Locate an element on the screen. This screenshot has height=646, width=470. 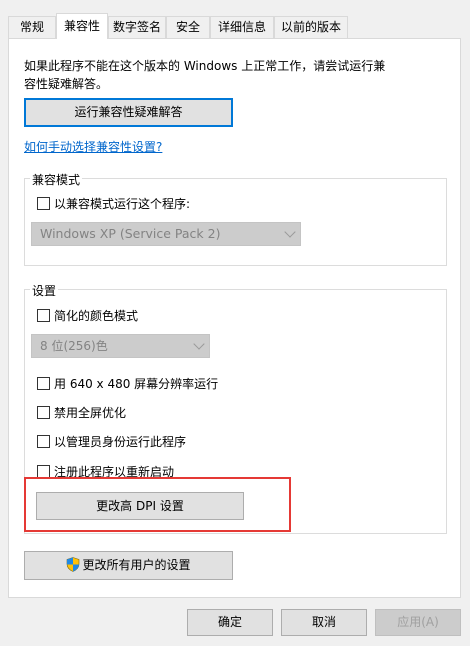
compat-mode-select: Windows XP (Service Pack 2) is located at coordinates (166, 234).